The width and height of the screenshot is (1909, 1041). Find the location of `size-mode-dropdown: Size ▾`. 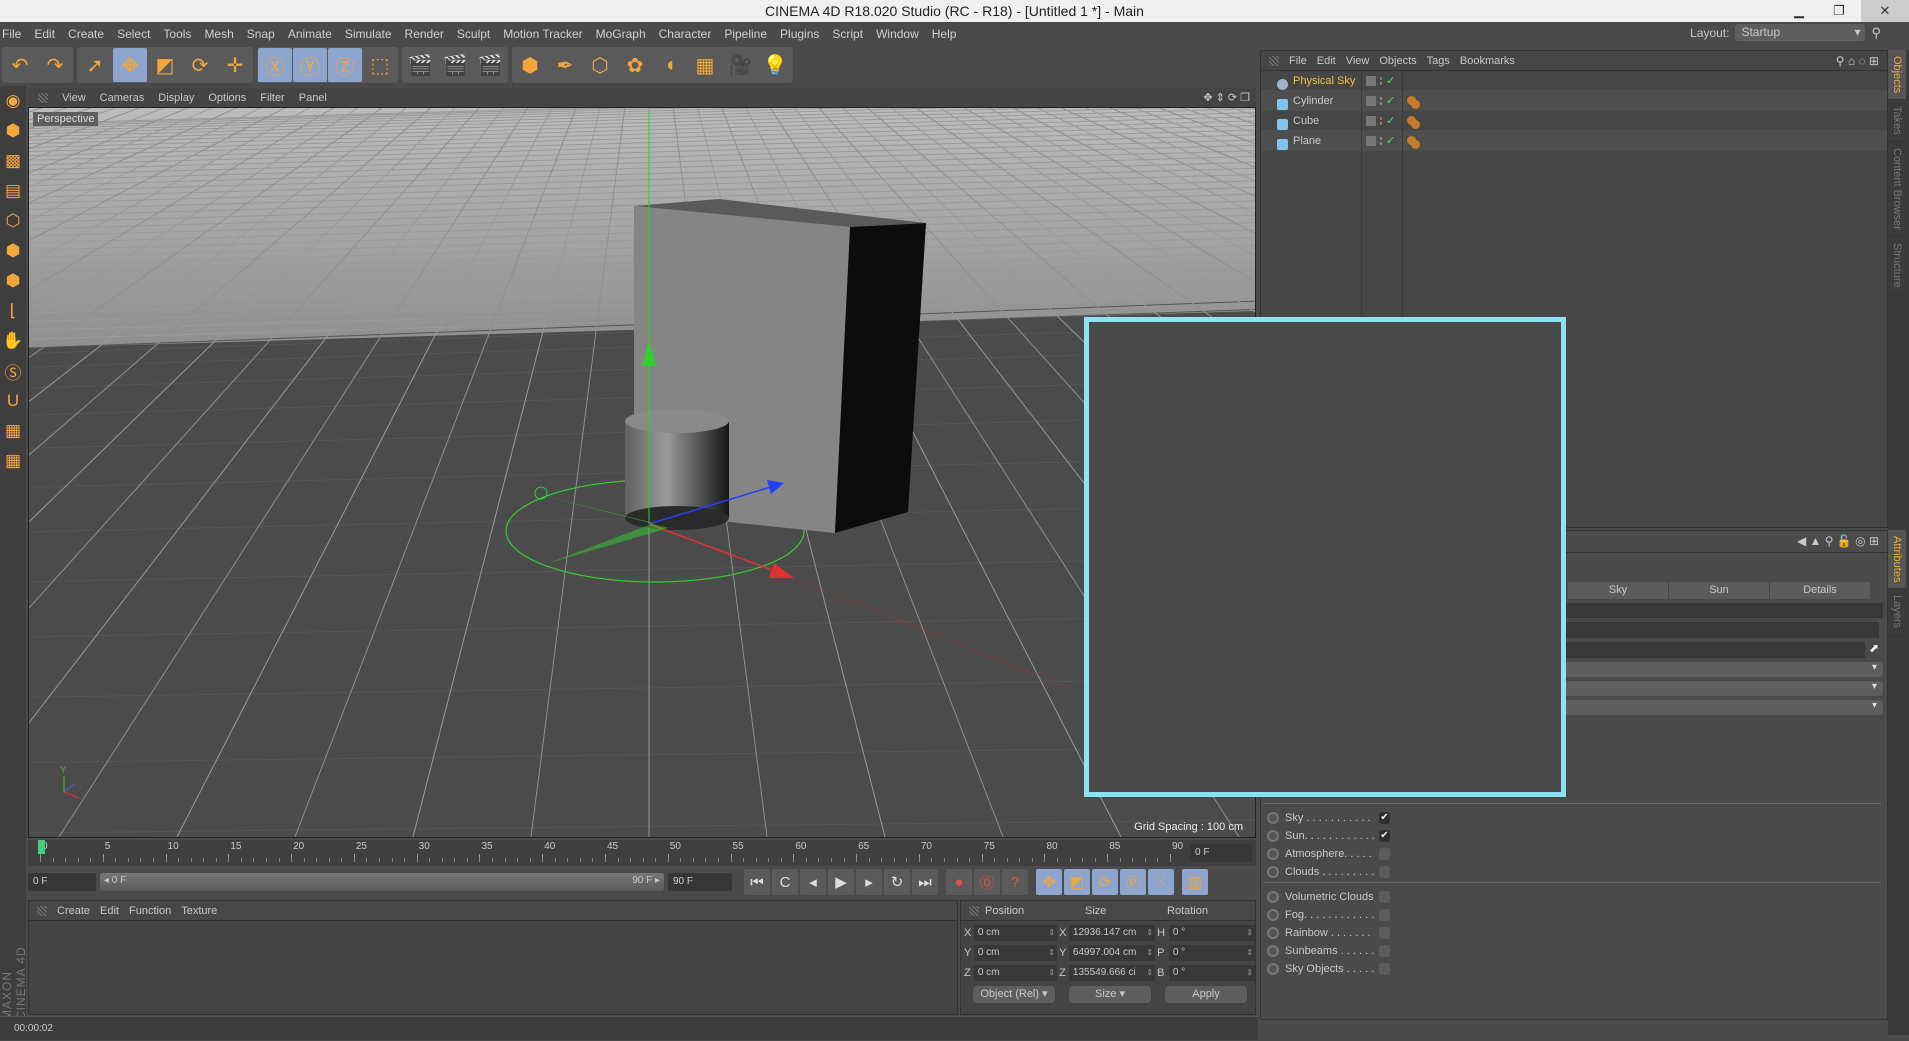

size-mode-dropdown: Size ▾ is located at coordinates (1110, 994).